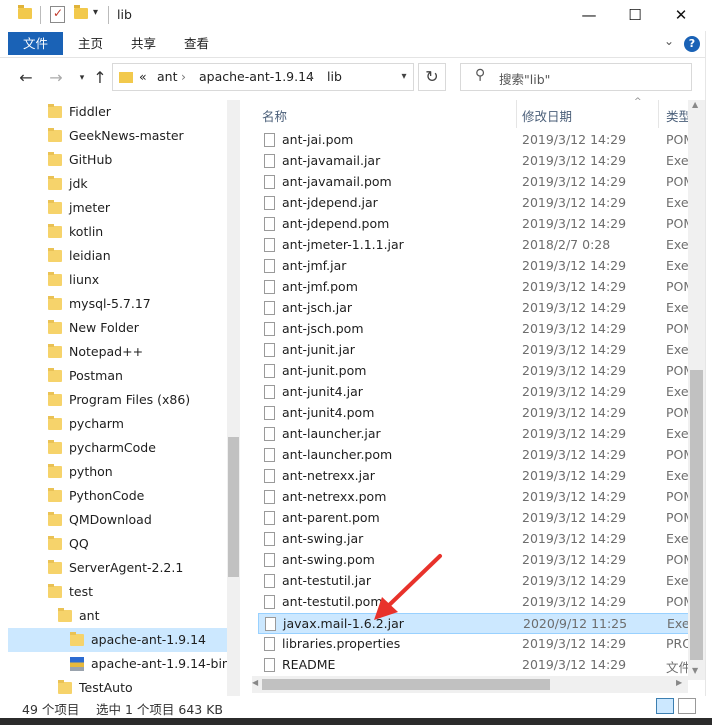  I want to click on address-bar: « ant › apache-ant-1.9.14 › lib, so click(263, 77).